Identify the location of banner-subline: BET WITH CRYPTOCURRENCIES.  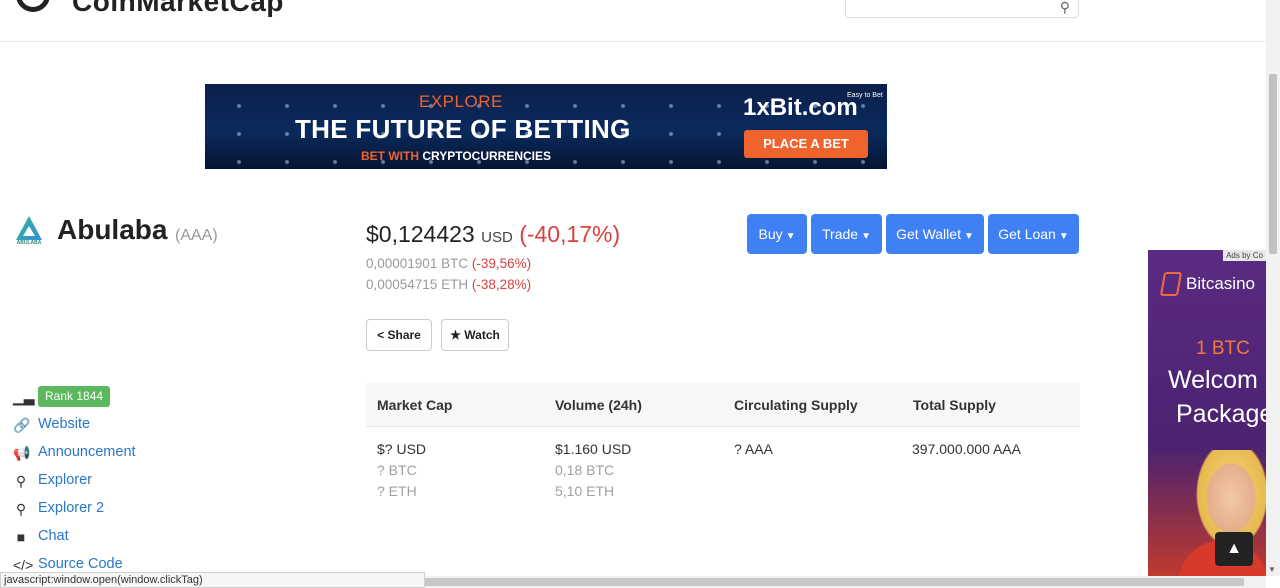
(456, 156).